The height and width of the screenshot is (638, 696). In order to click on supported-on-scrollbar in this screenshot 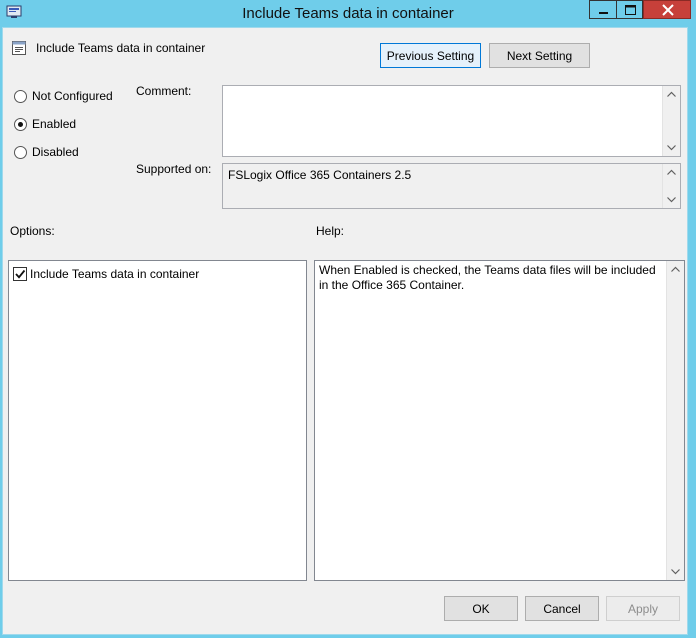, I will do `click(671, 186)`.